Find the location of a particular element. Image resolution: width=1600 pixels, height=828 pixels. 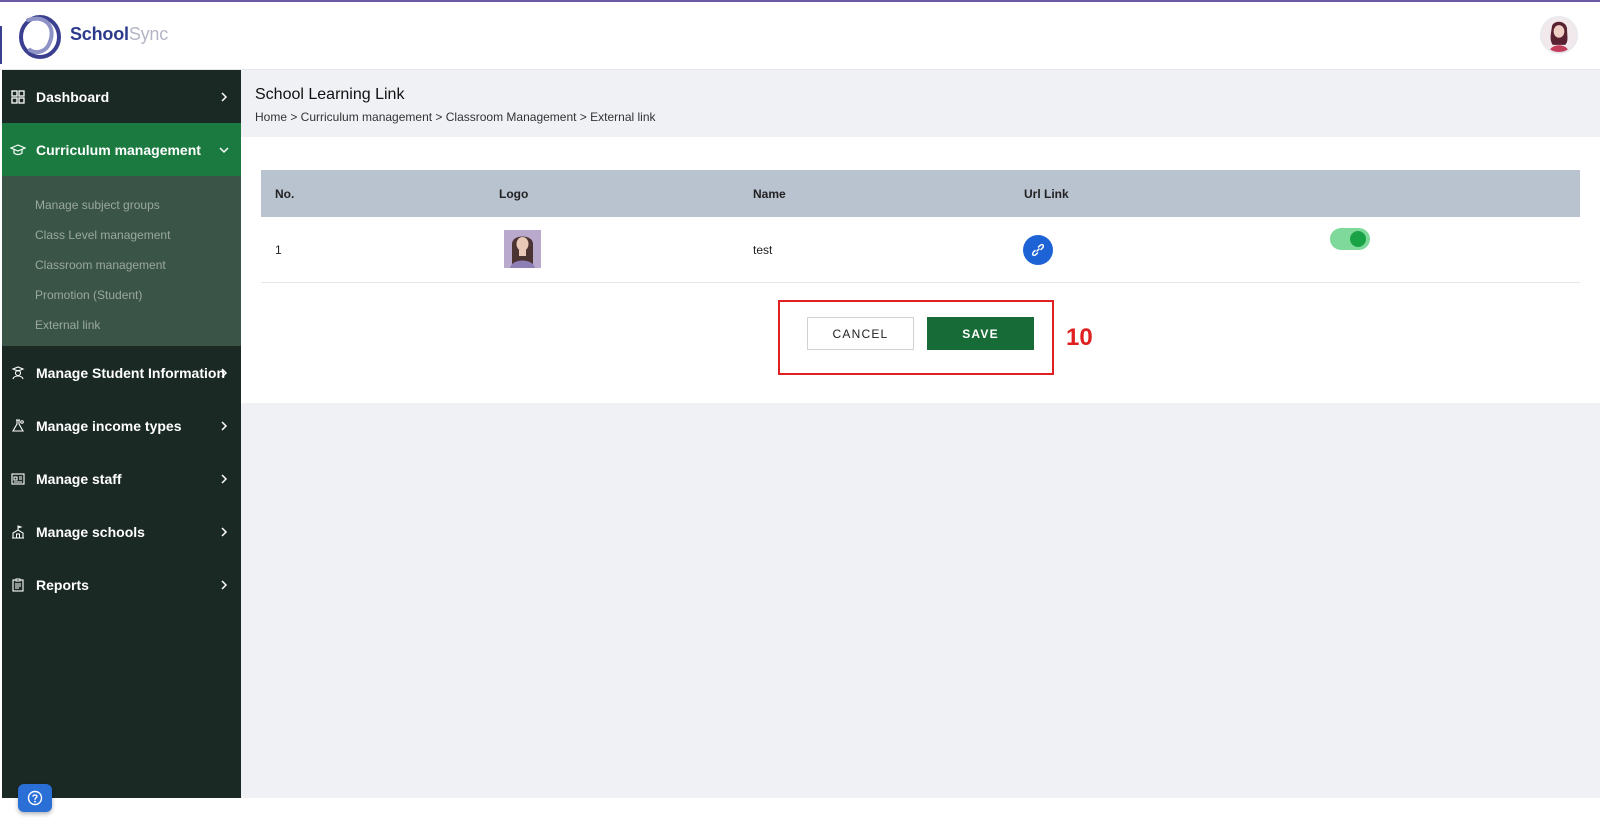

submenu-item-manage-subject-groups: Manage subject groups is located at coordinates (121, 205).